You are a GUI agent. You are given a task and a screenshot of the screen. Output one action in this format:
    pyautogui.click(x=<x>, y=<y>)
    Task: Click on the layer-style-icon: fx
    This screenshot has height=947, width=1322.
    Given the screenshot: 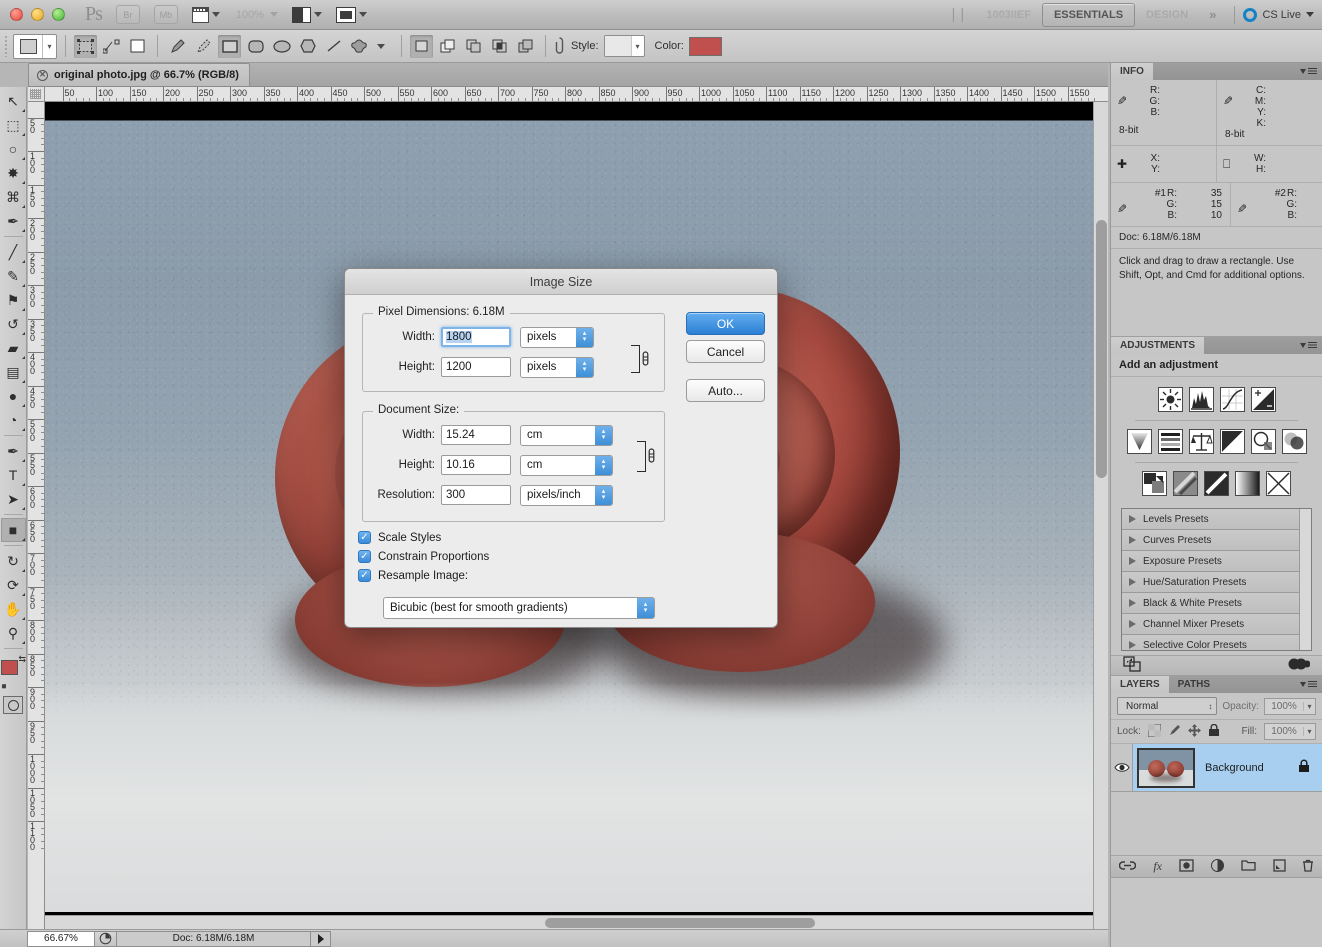 What is the action you would take?
    pyautogui.click(x=1157, y=866)
    